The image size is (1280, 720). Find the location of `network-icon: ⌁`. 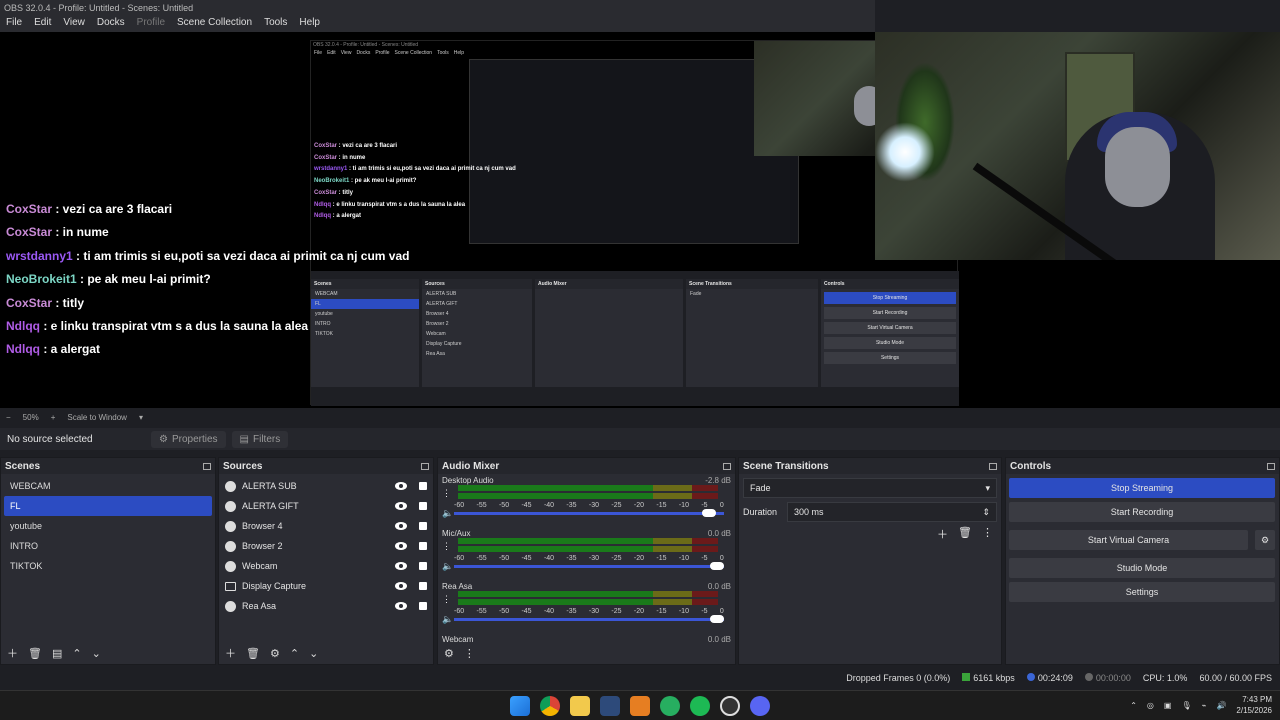

network-icon: ⌁ is located at coordinates (1204, 705).